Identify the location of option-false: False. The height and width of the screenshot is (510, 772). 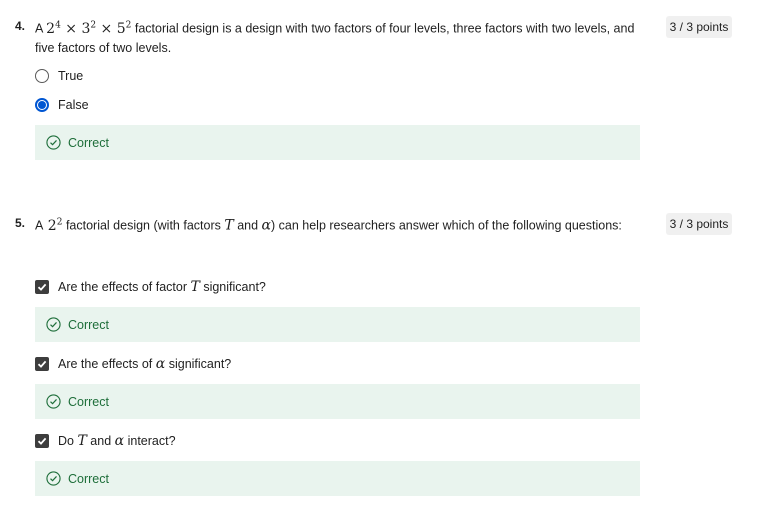
(62, 105).